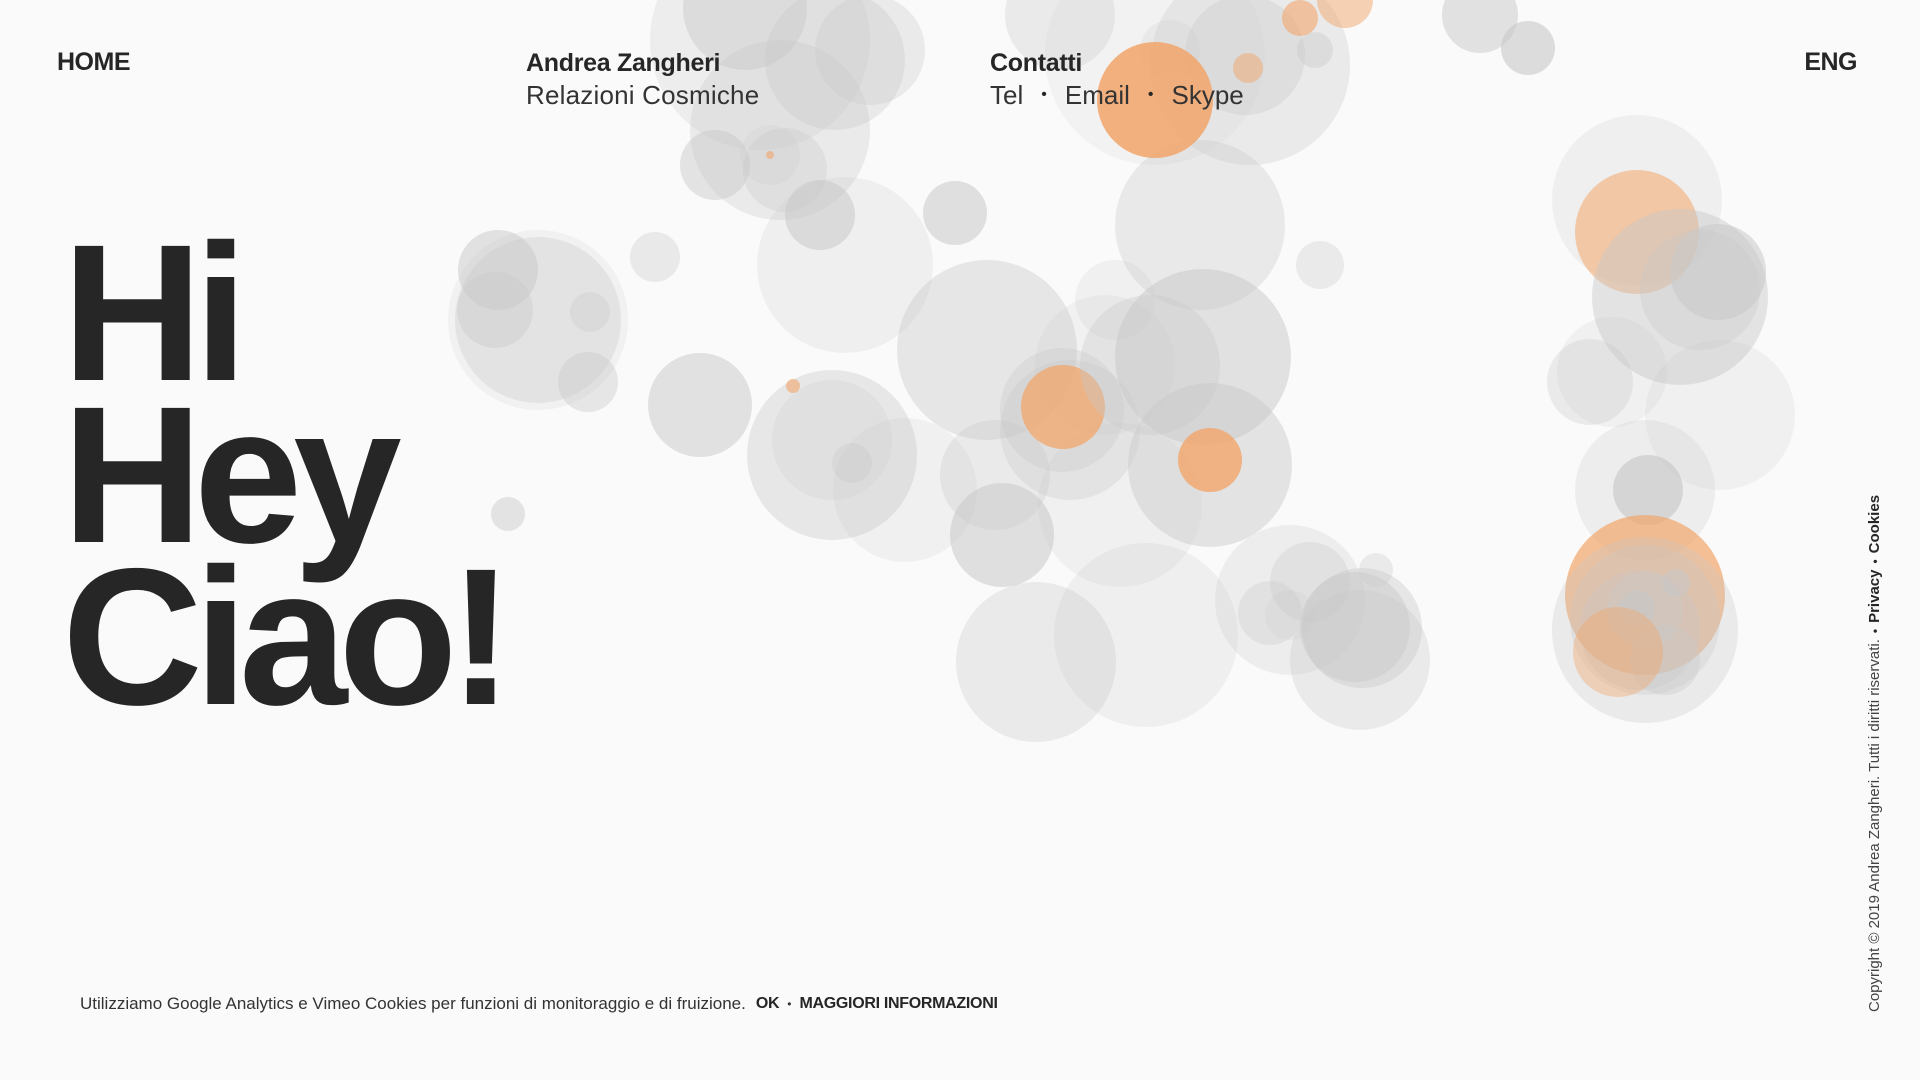 Image resolution: width=1920 pixels, height=1080 pixels. What do you see at coordinates (1874, 596) in the screenshot?
I see `privacy-link: Privacy` at bounding box center [1874, 596].